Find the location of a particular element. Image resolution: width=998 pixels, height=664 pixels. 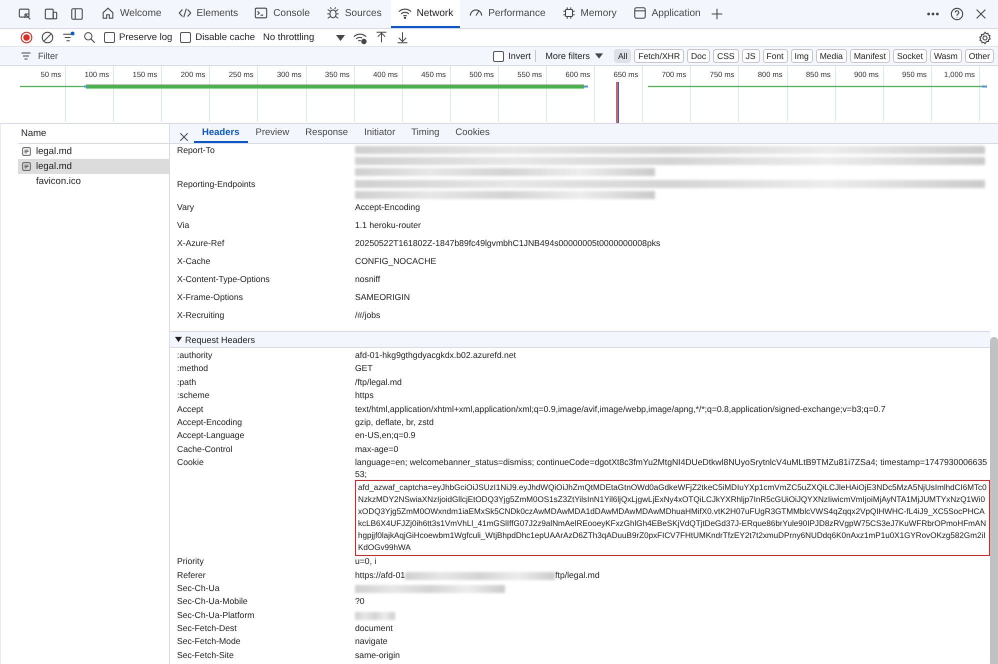

type-filter-button: All is located at coordinates (623, 56).